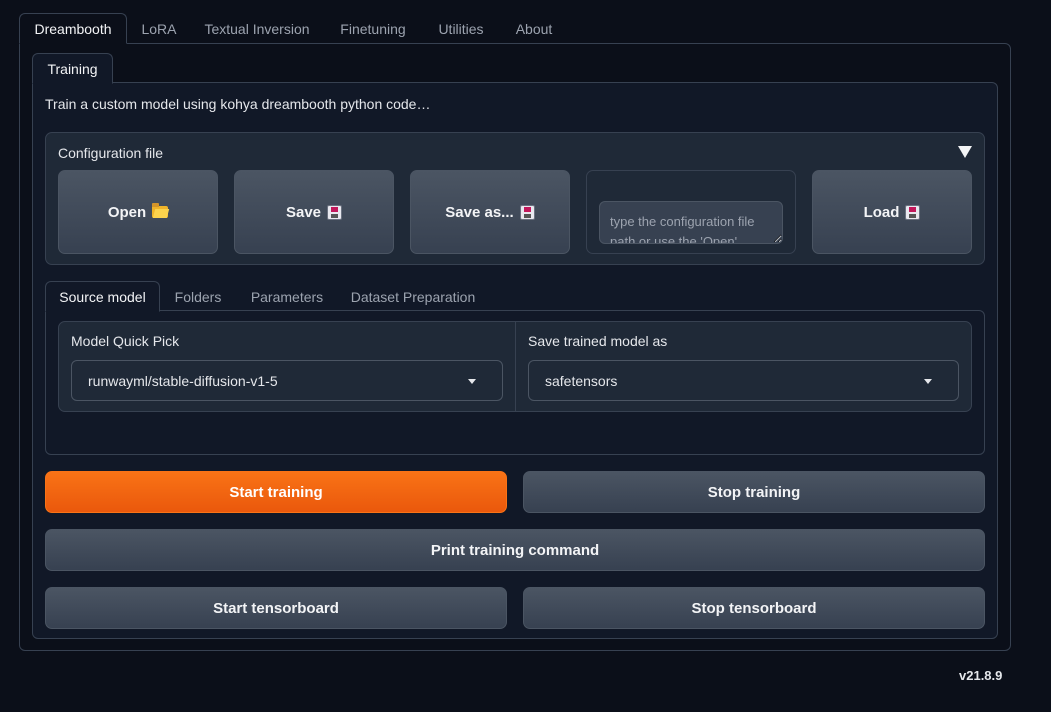 This screenshot has height=712, width=1051. Describe the element at coordinates (159, 28) in the screenshot. I see `tab-lora: LoRA` at that location.